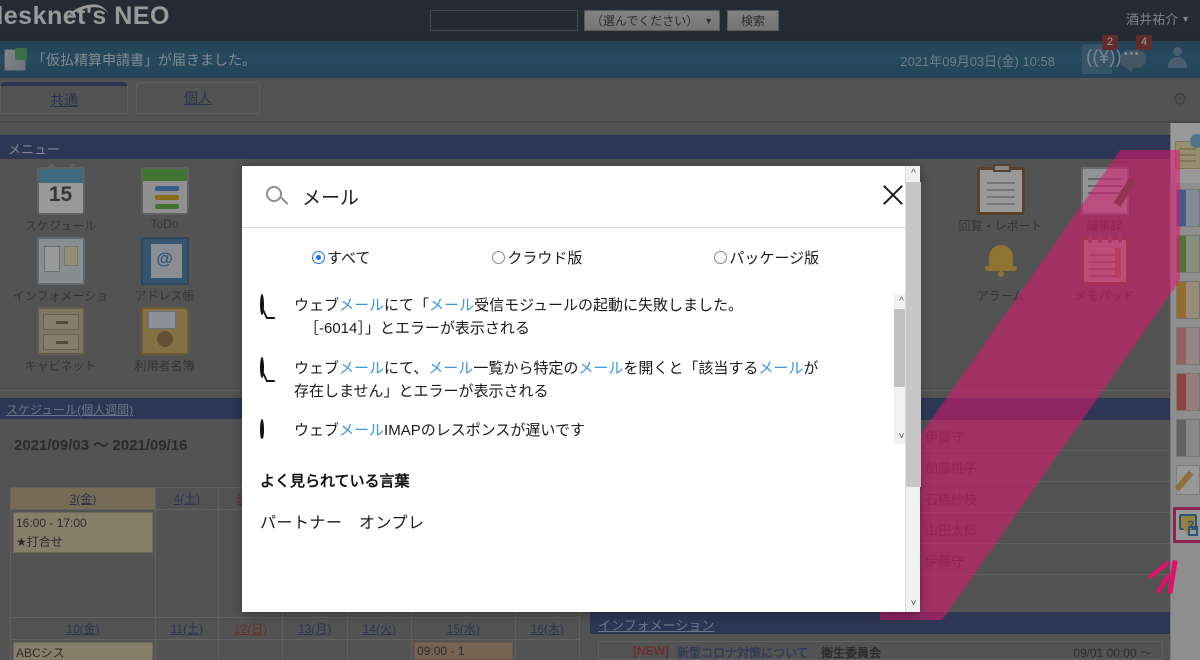  Describe the element at coordinates (330, 196) in the screenshot. I see `search-input: メール` at that location.